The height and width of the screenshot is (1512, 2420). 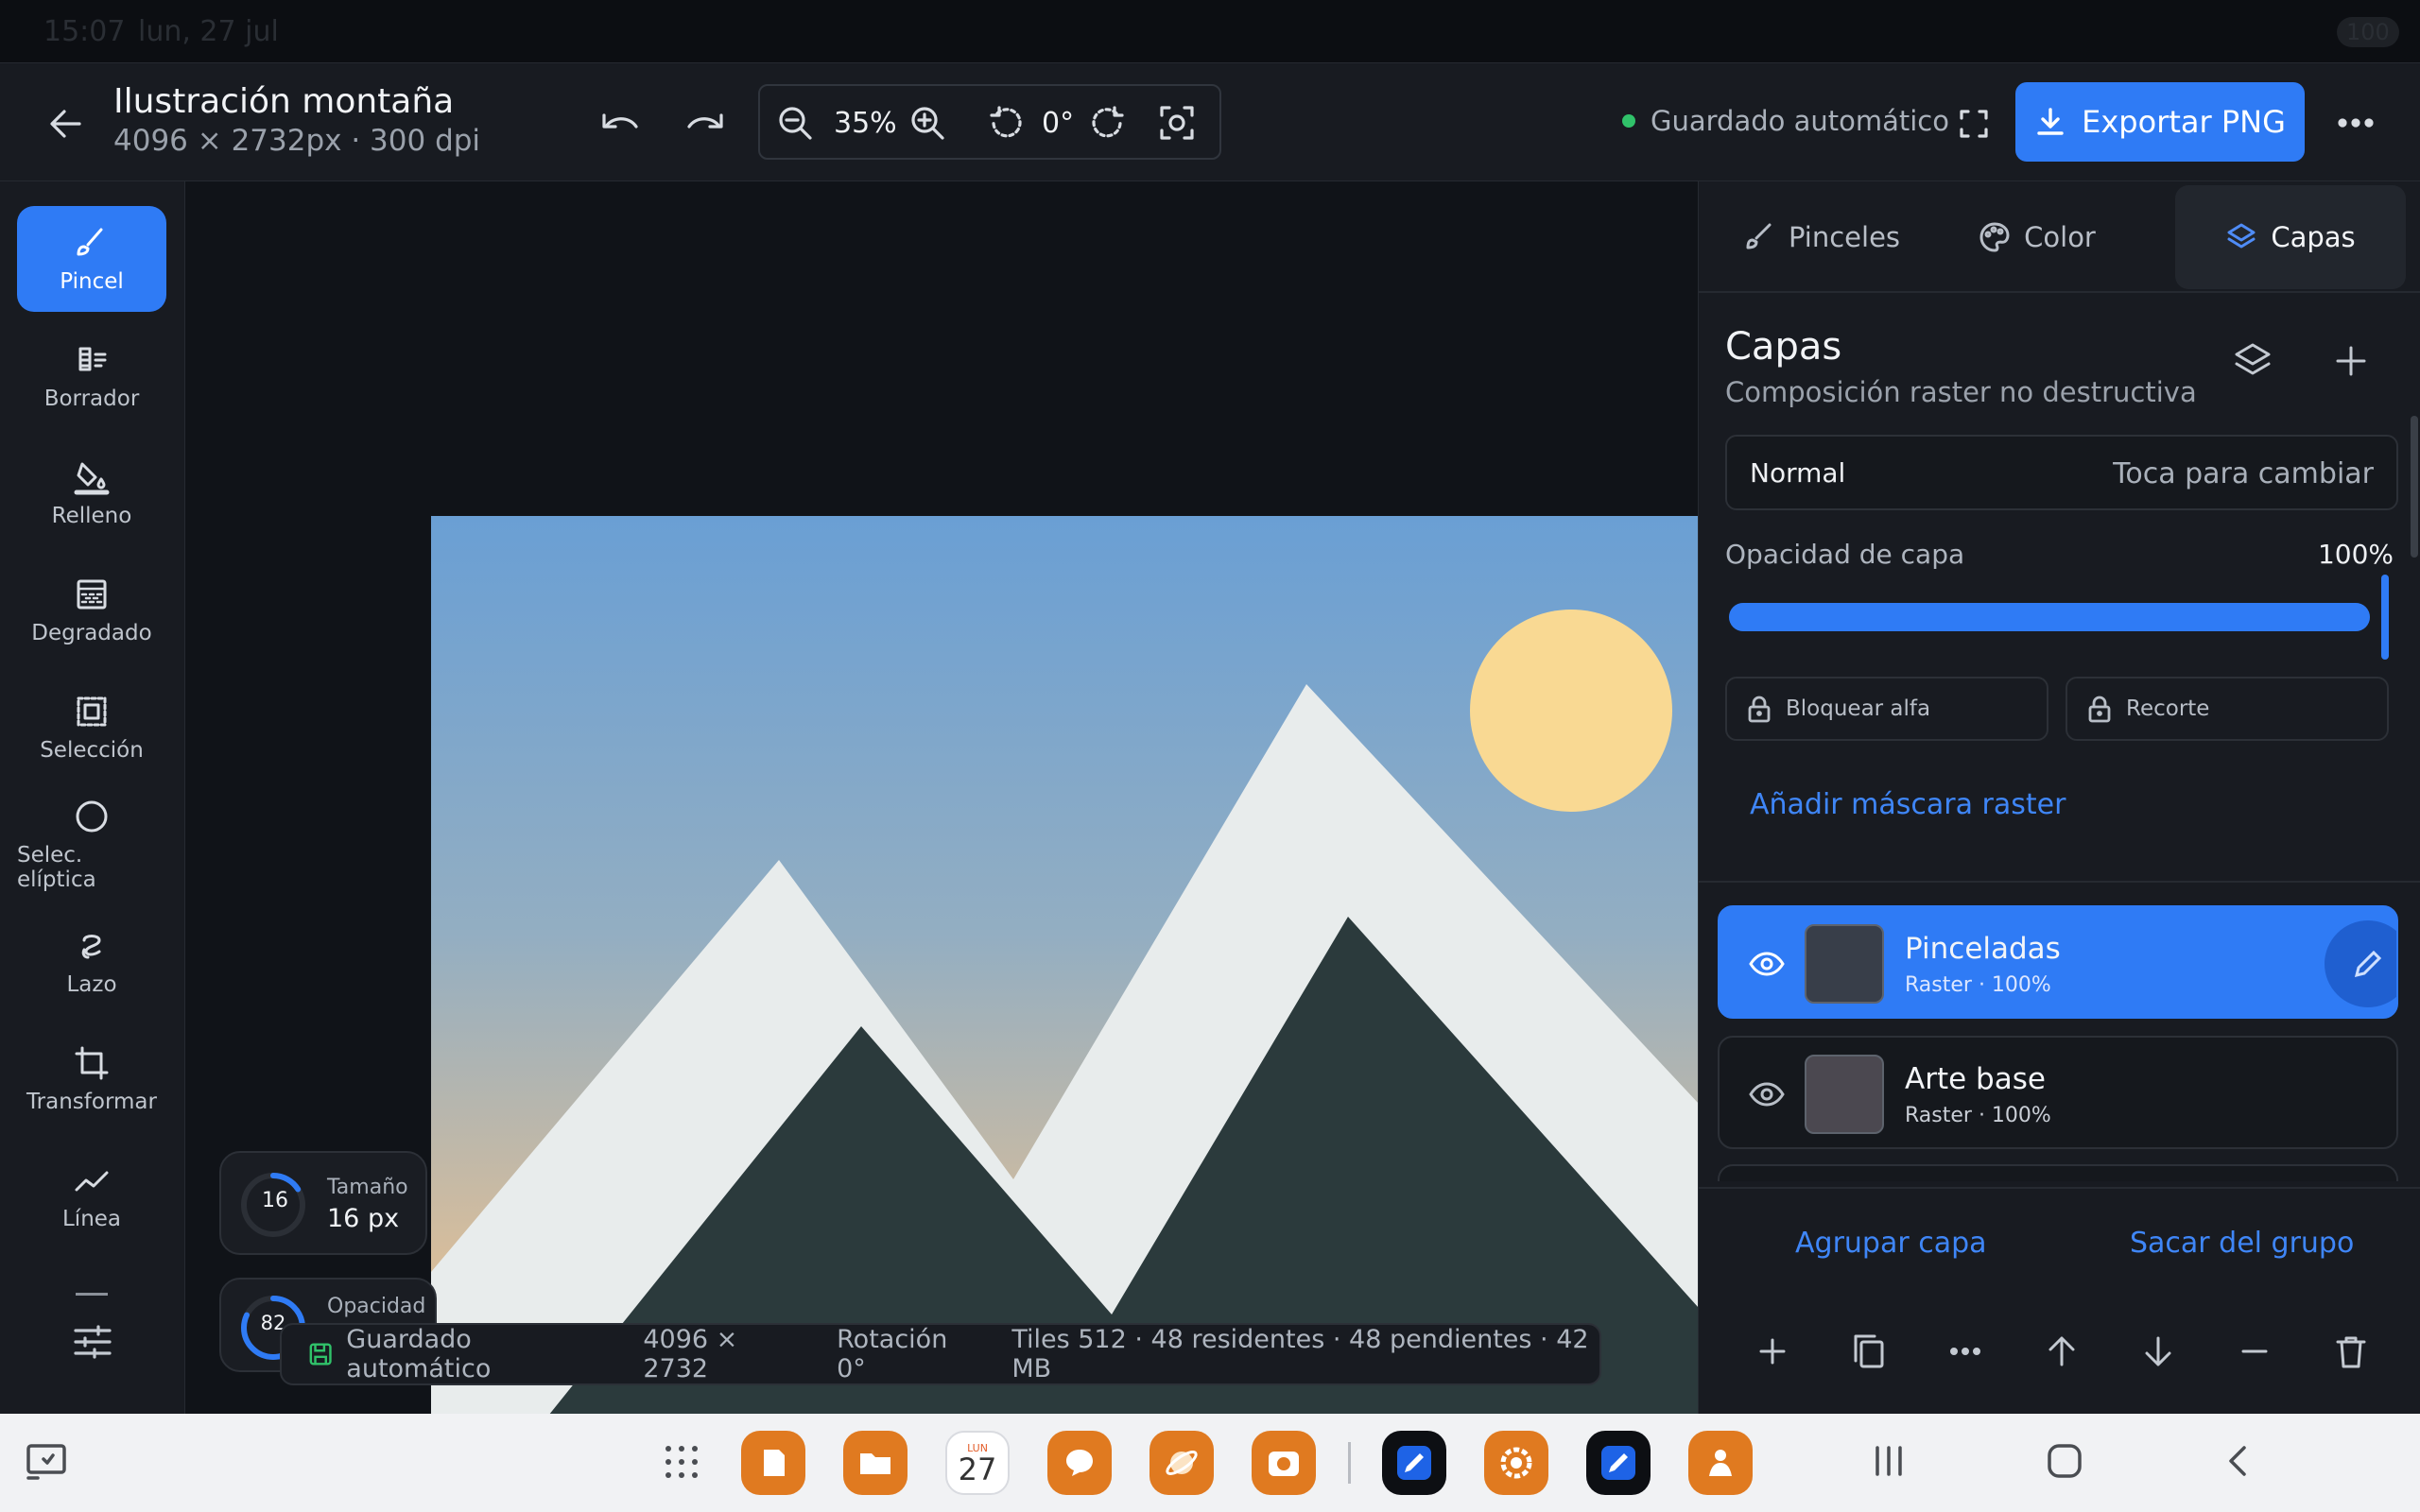 I want to click on sliders-icon, so click(x=93, y=1342).